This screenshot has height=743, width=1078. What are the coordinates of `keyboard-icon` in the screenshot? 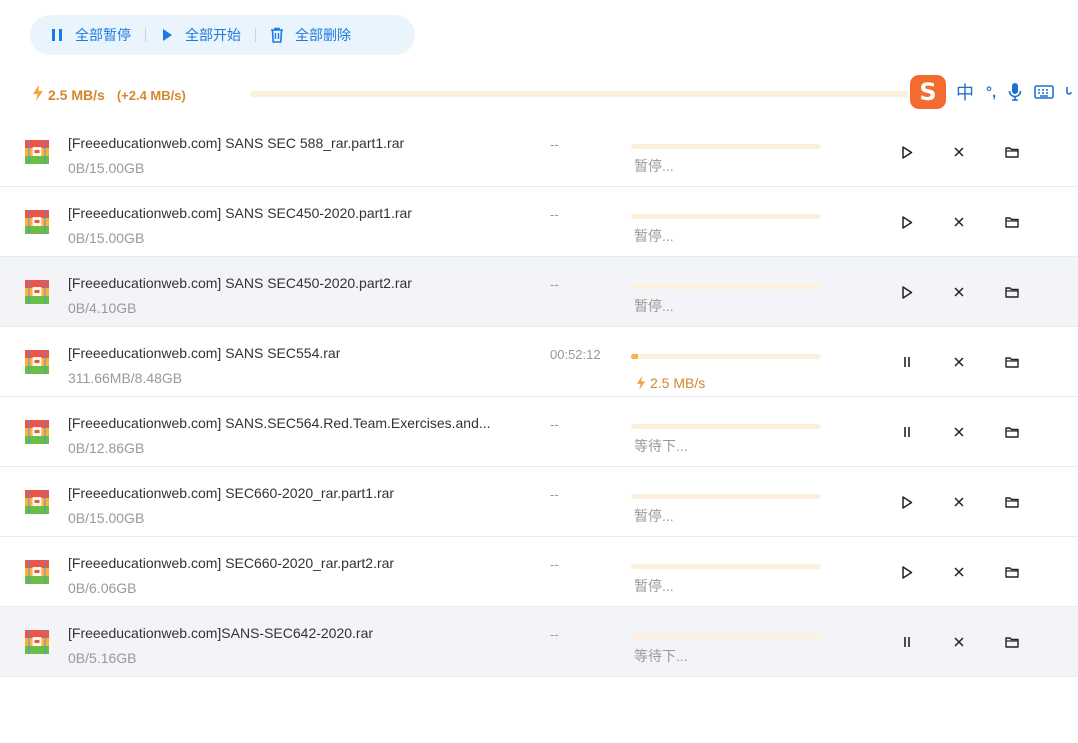 It's located at (1044, 92).